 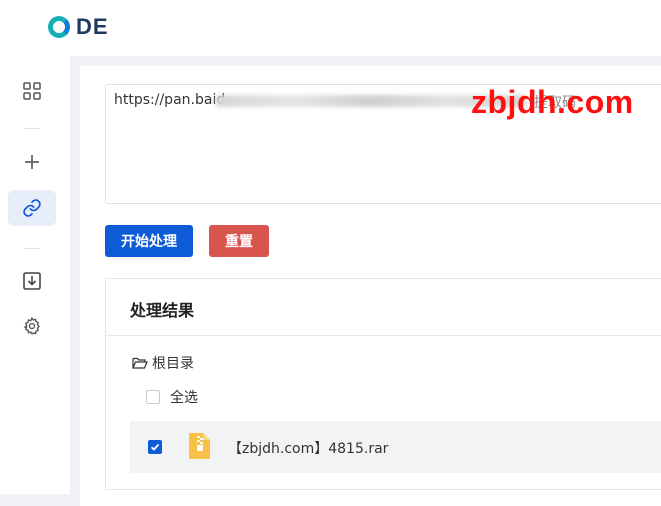 I want to click on result-divider, so click(x=383, y=335).